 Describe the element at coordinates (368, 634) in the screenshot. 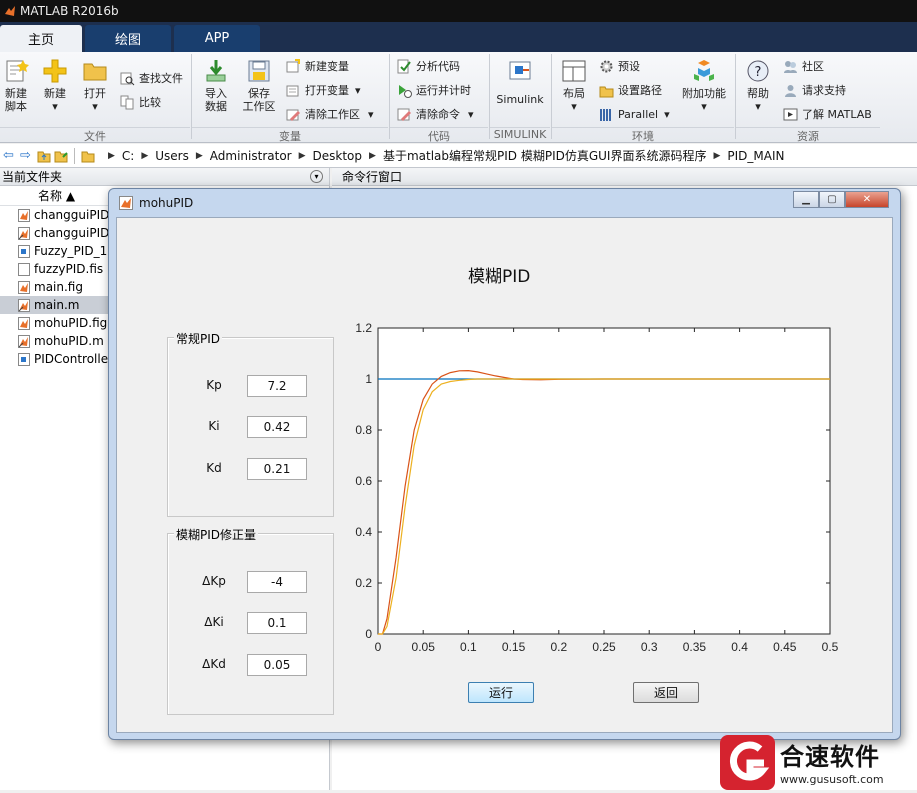

I see `y-tick-label: 0` at that location.